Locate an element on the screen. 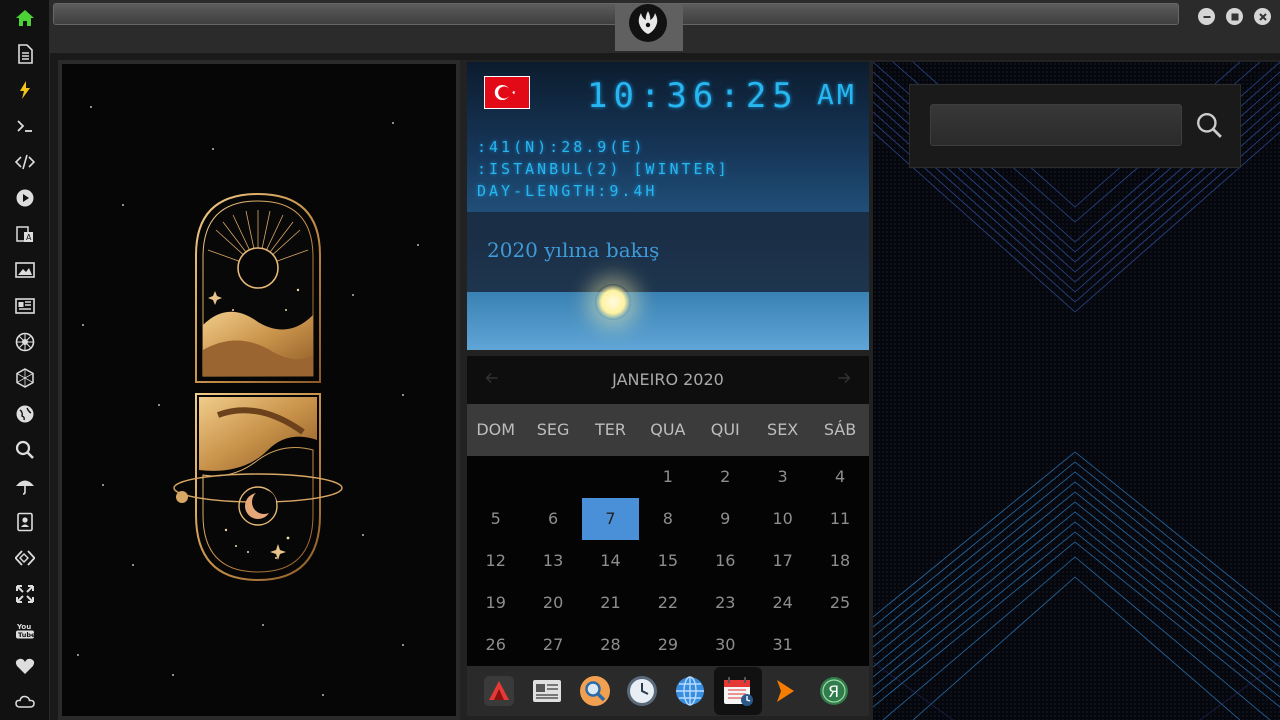  calendar-day: 15 is located at coordinates (667, 561).